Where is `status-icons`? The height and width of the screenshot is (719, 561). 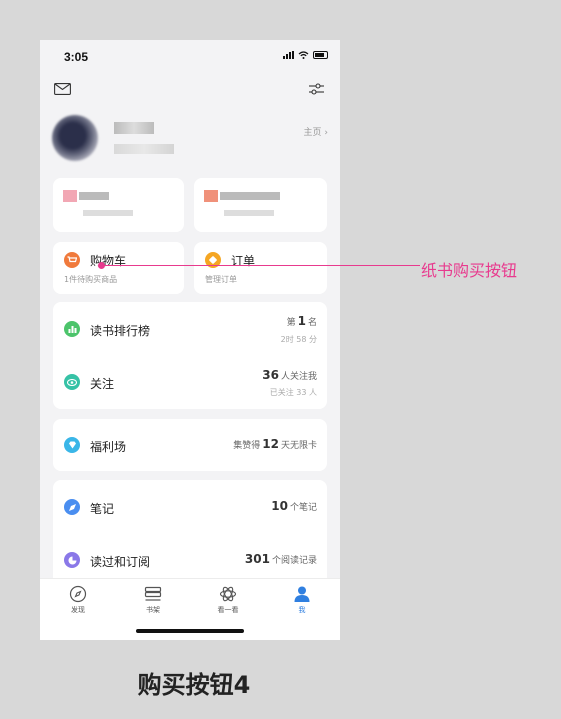
status-icons is located at coordinates (305, 55).